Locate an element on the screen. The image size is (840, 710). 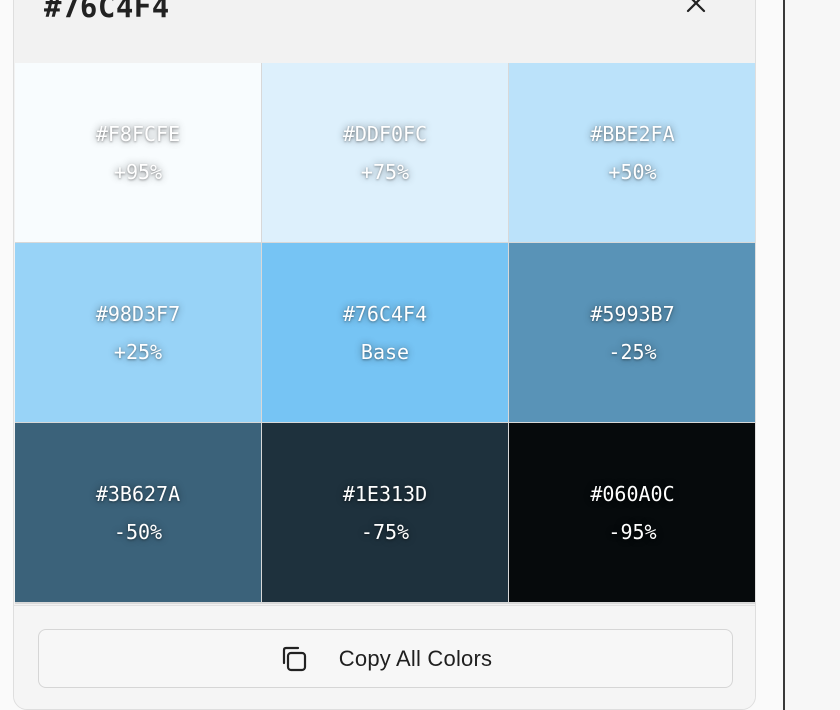
swatch-shade-95: #060A0C -95% is located at coordinates (632, 512).